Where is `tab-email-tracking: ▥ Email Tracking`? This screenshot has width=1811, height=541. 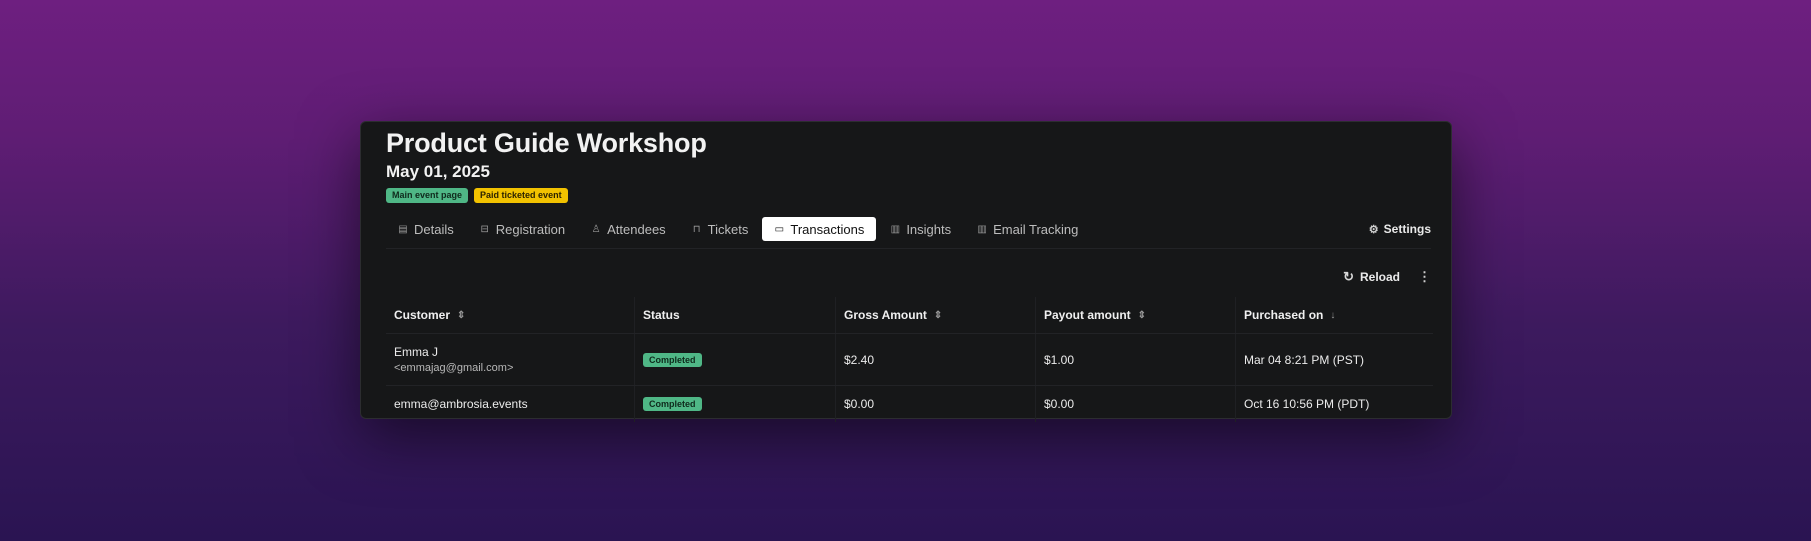
tab-email-tracking: ▥ Email Tracking is located at coordinates (1027, 229).